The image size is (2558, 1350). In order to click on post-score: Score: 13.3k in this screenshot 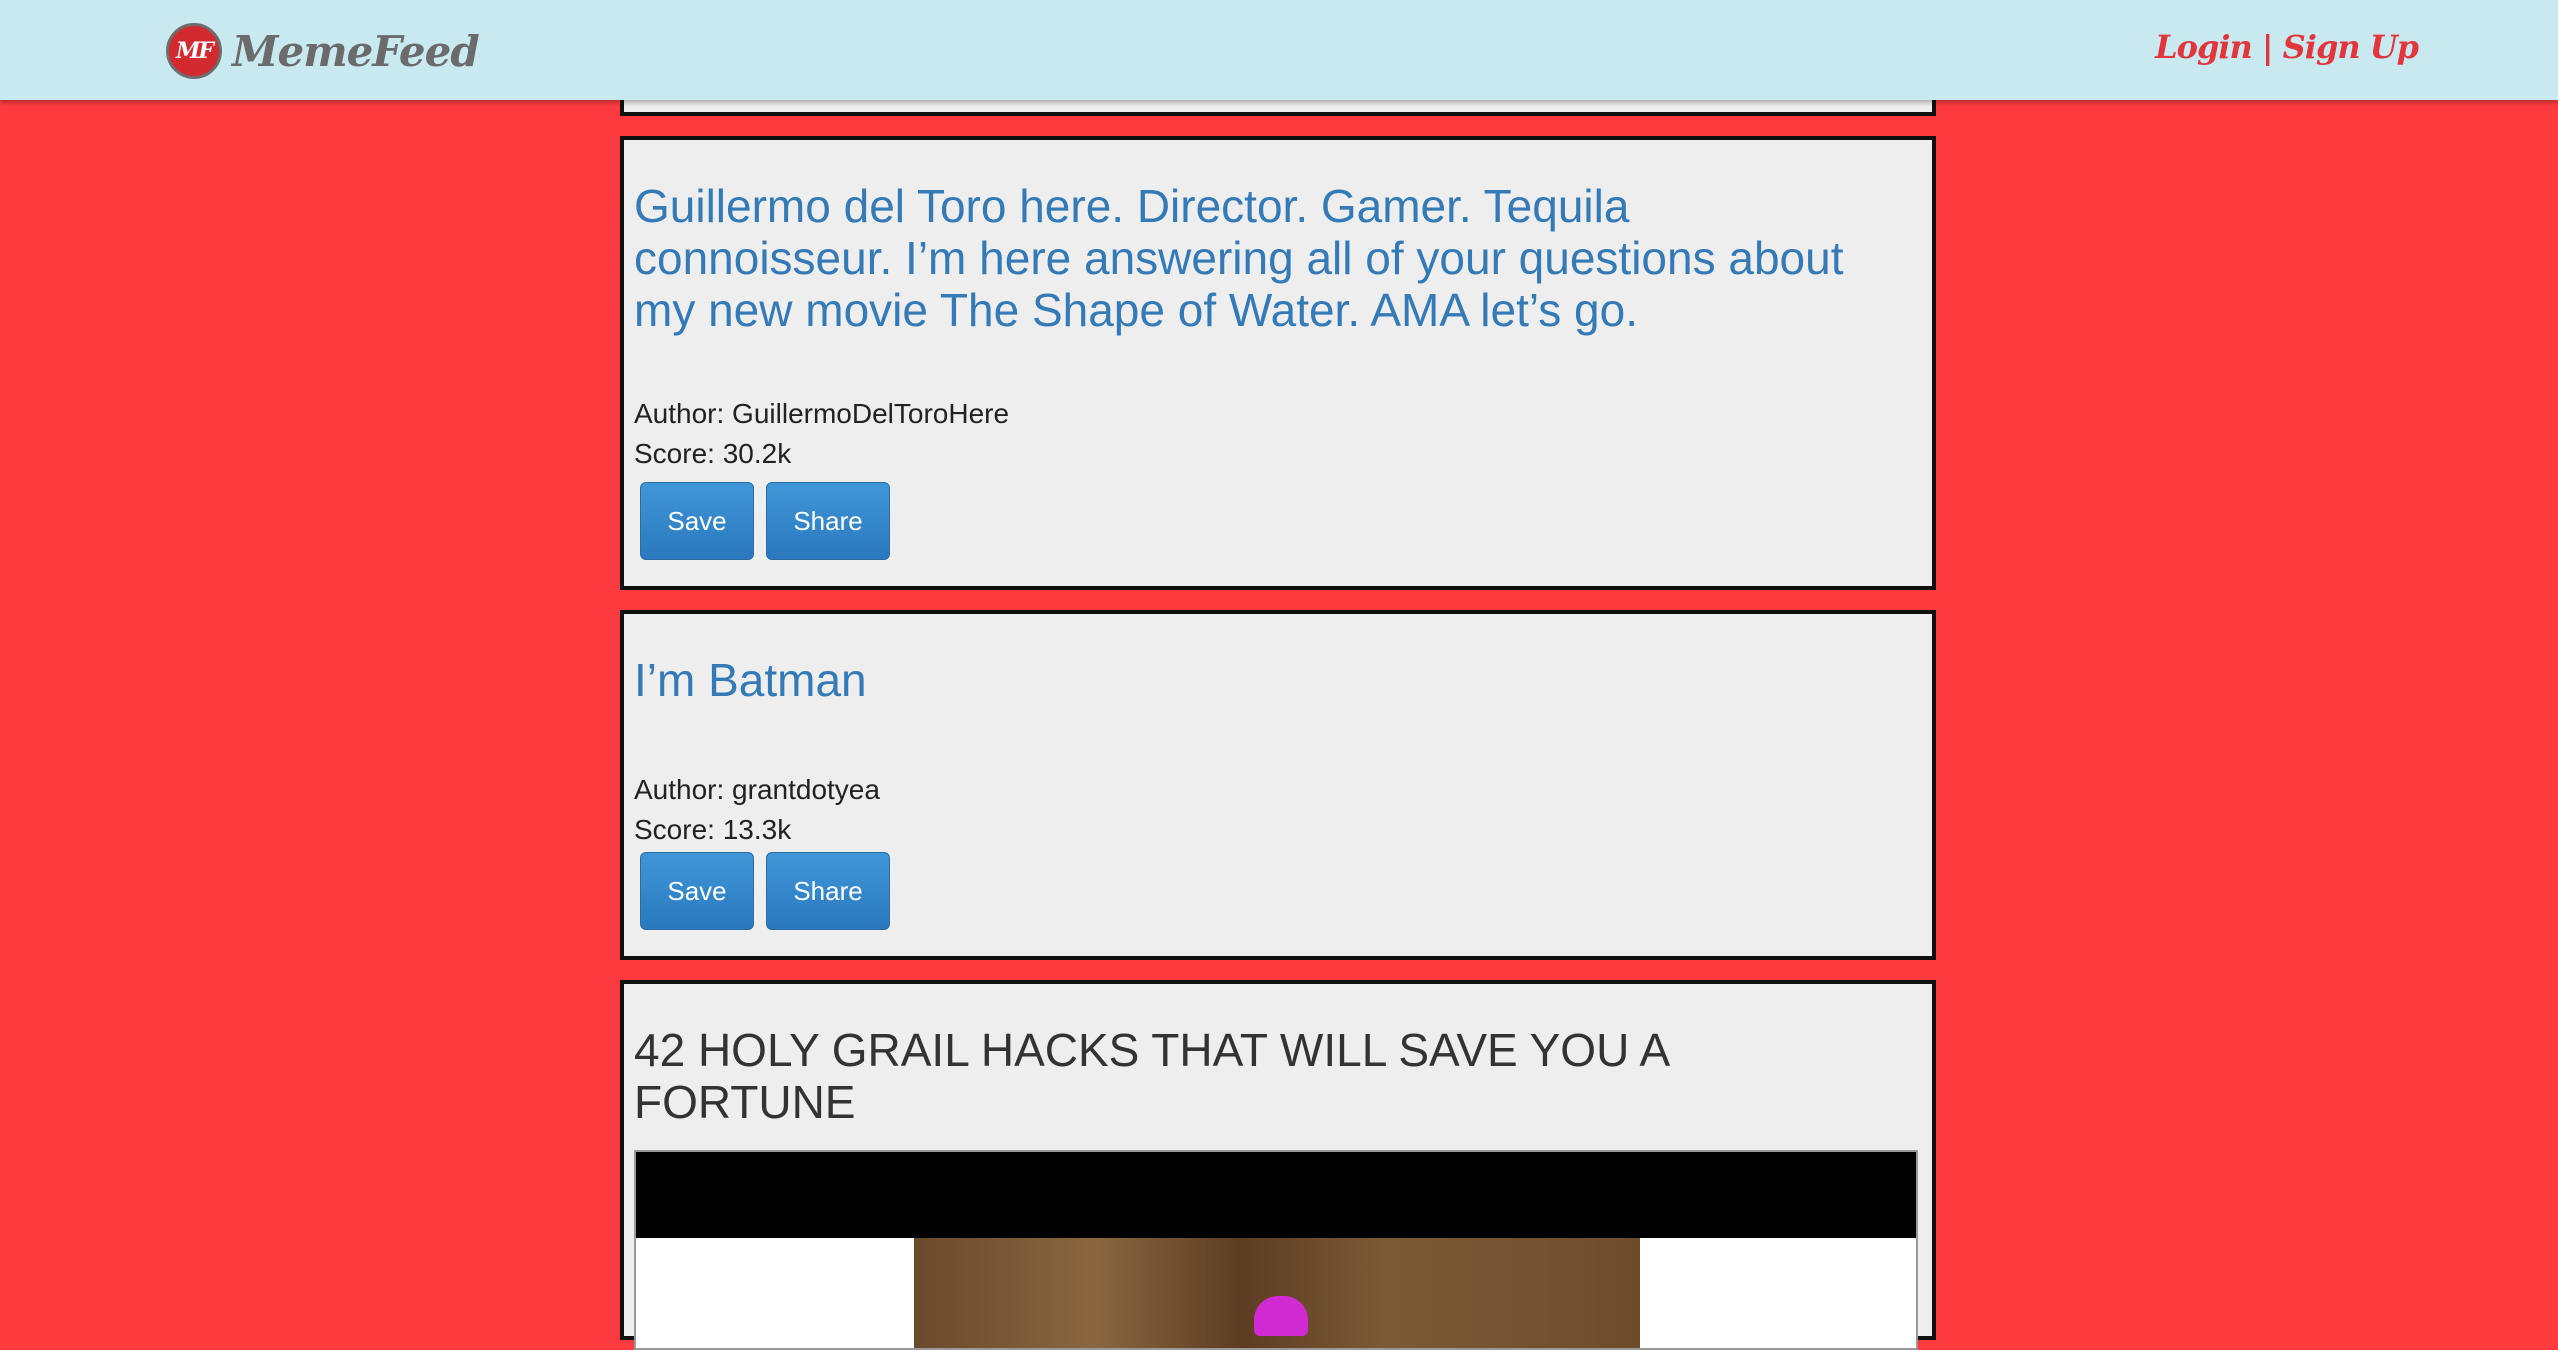, I will do `click(713, 829)`.